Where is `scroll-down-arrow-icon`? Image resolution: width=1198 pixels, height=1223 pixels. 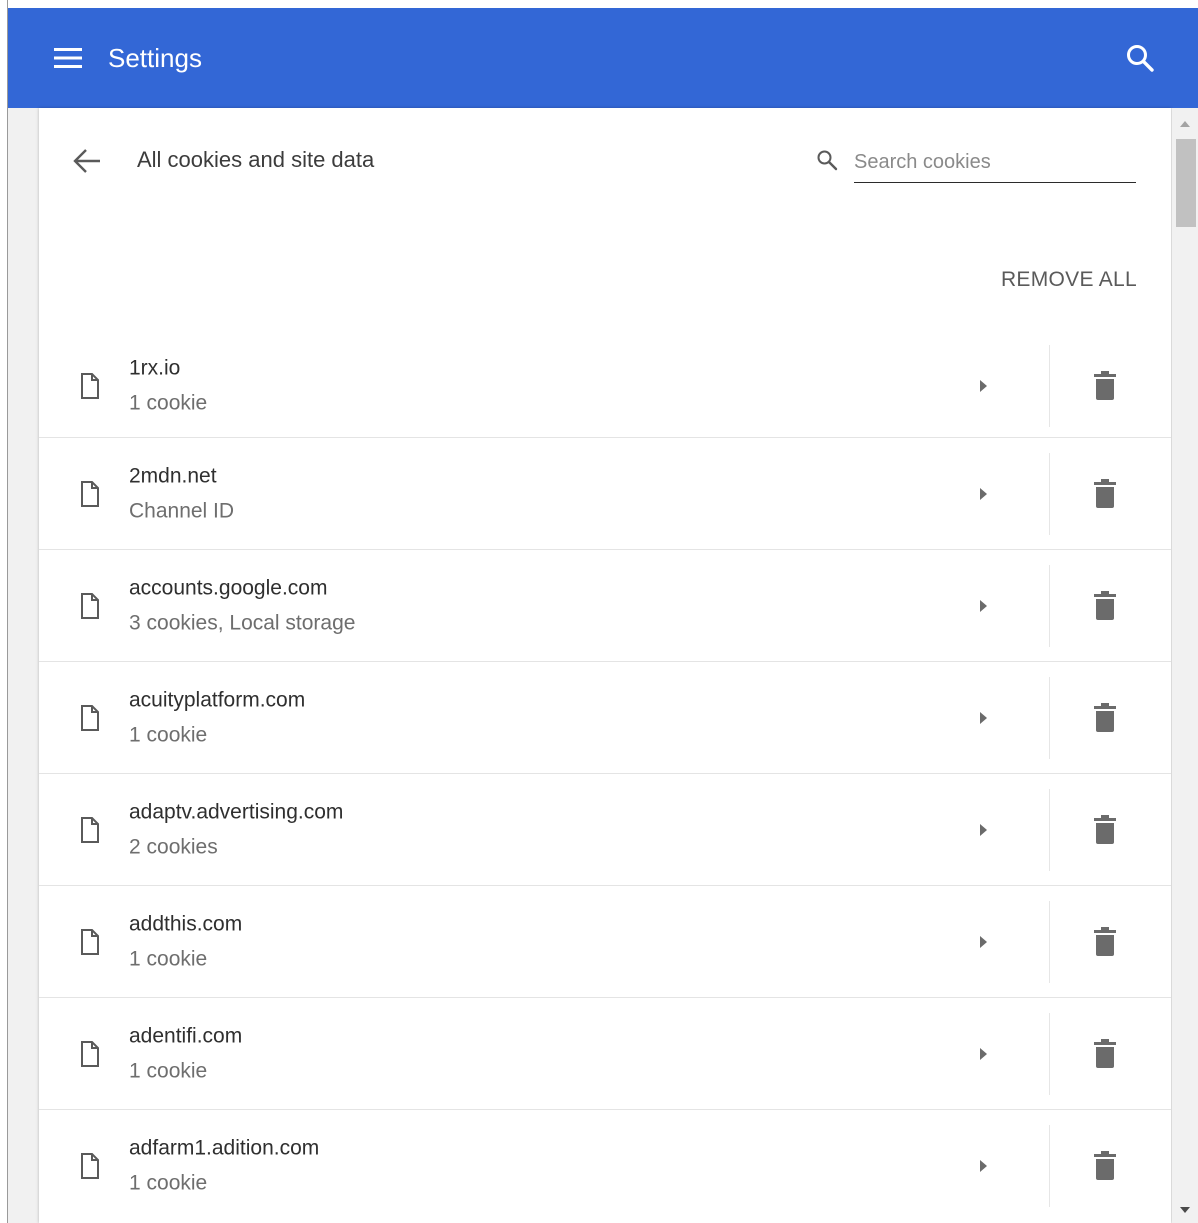
scroll-down-arrow-icon is located at coordinates (1185, 1211).